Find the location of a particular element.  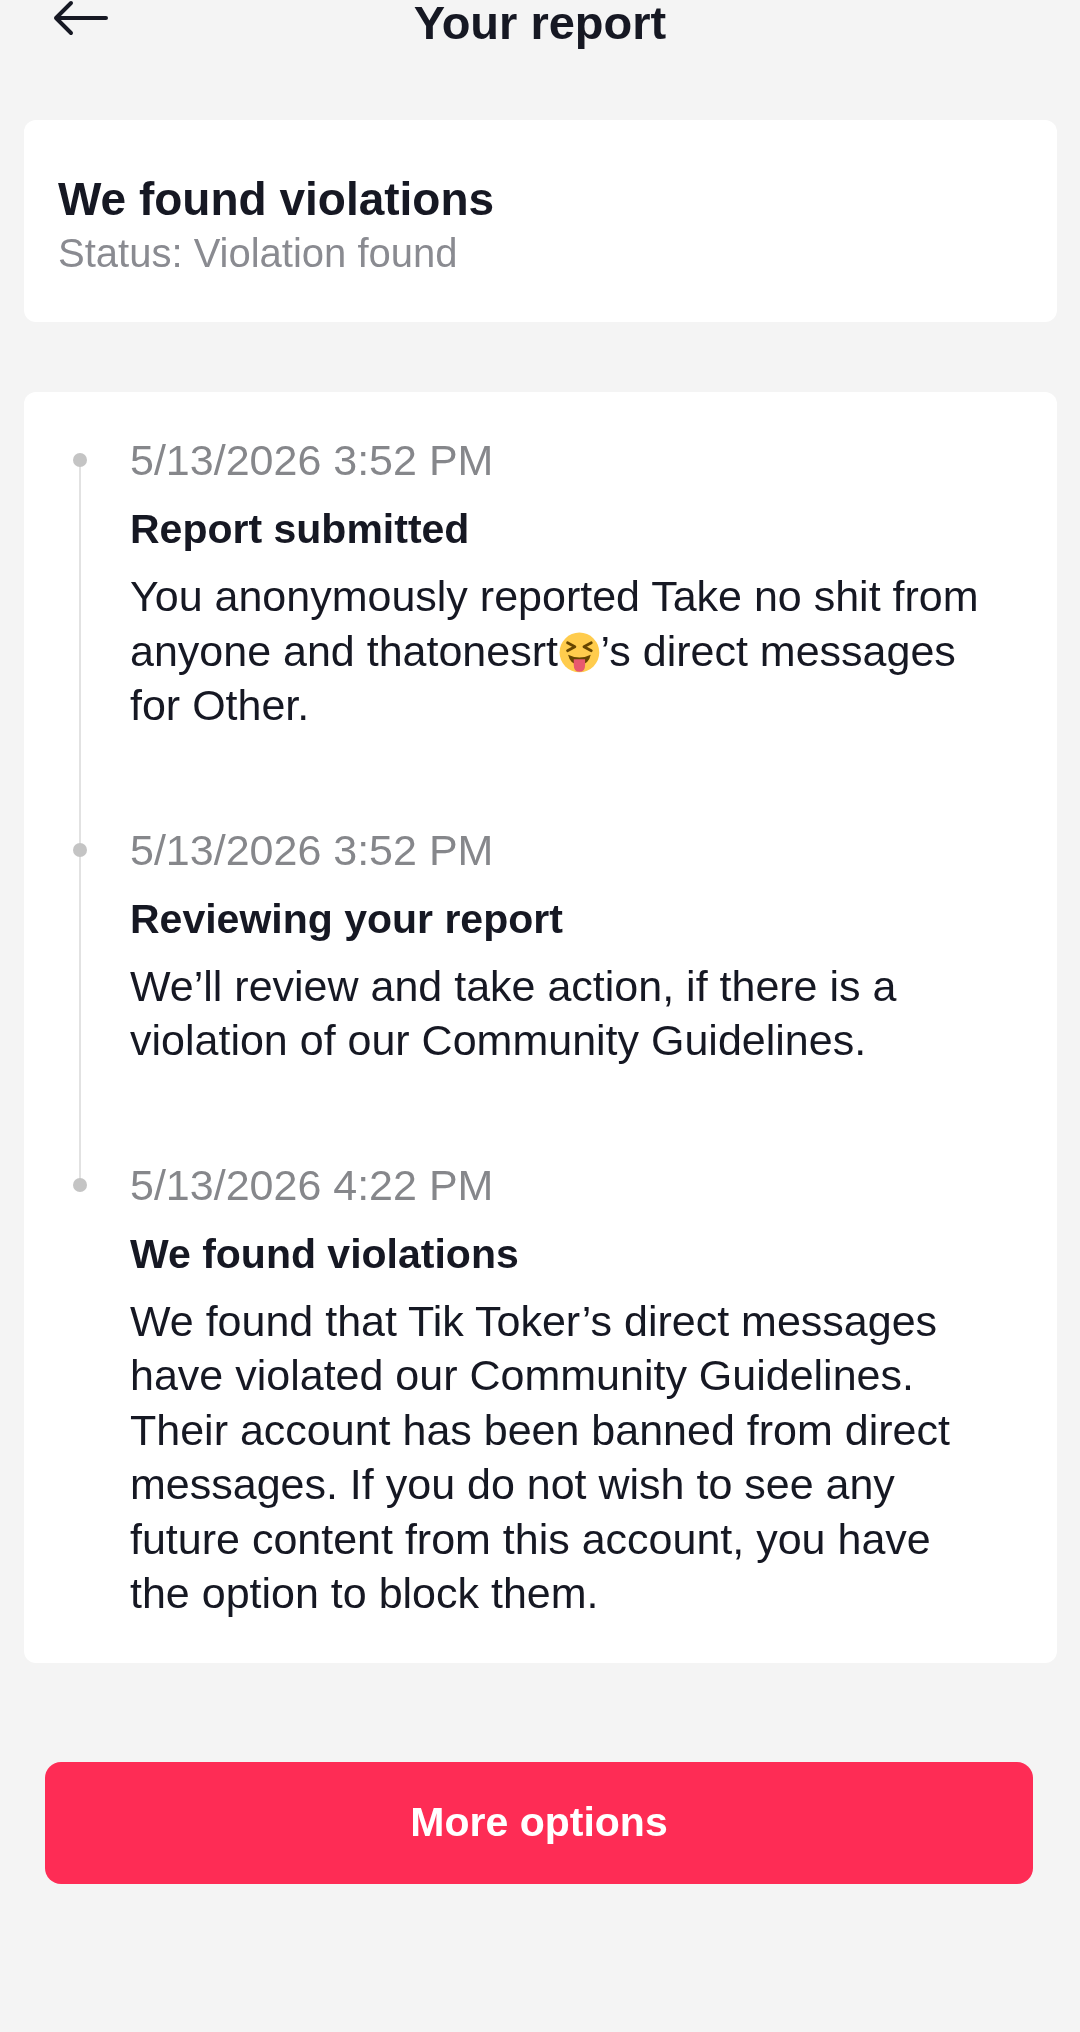

event-description: We found that Tik Toker’s direct messages have violated our Community Guidelines. Their account has been banned from direct messages. If you do not wish to see any future content from this account, you have the option to block them. is located at coordinates (540, 1457).